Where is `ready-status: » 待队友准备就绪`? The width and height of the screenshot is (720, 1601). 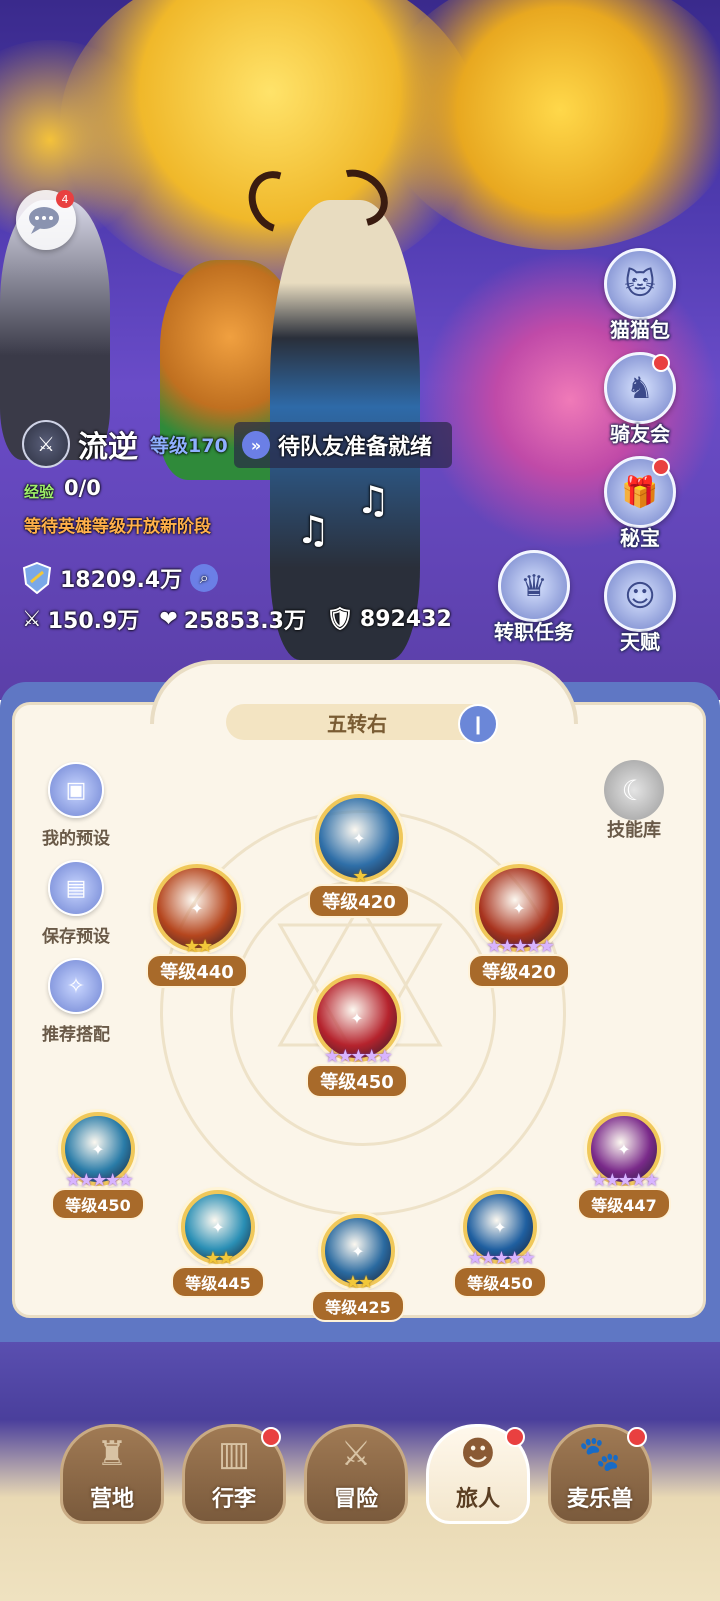 ready-status: » 待队友准备就绪 is located at coordinates (343, 445).